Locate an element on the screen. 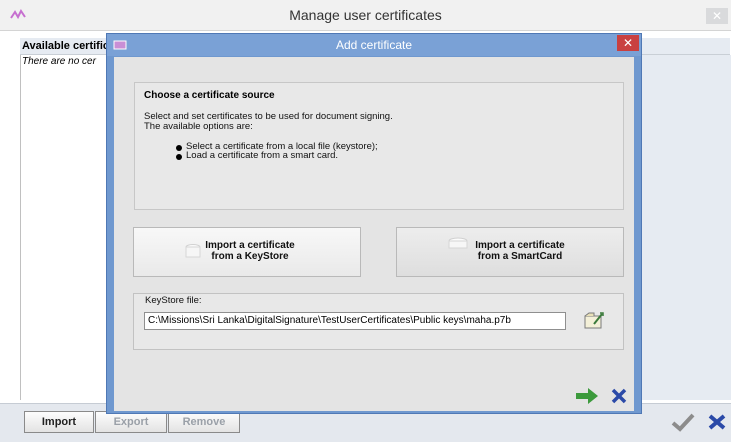 This screenshot has width=731, height=442. source-description-line2: The available options are: is located at coordinates (198, 126).